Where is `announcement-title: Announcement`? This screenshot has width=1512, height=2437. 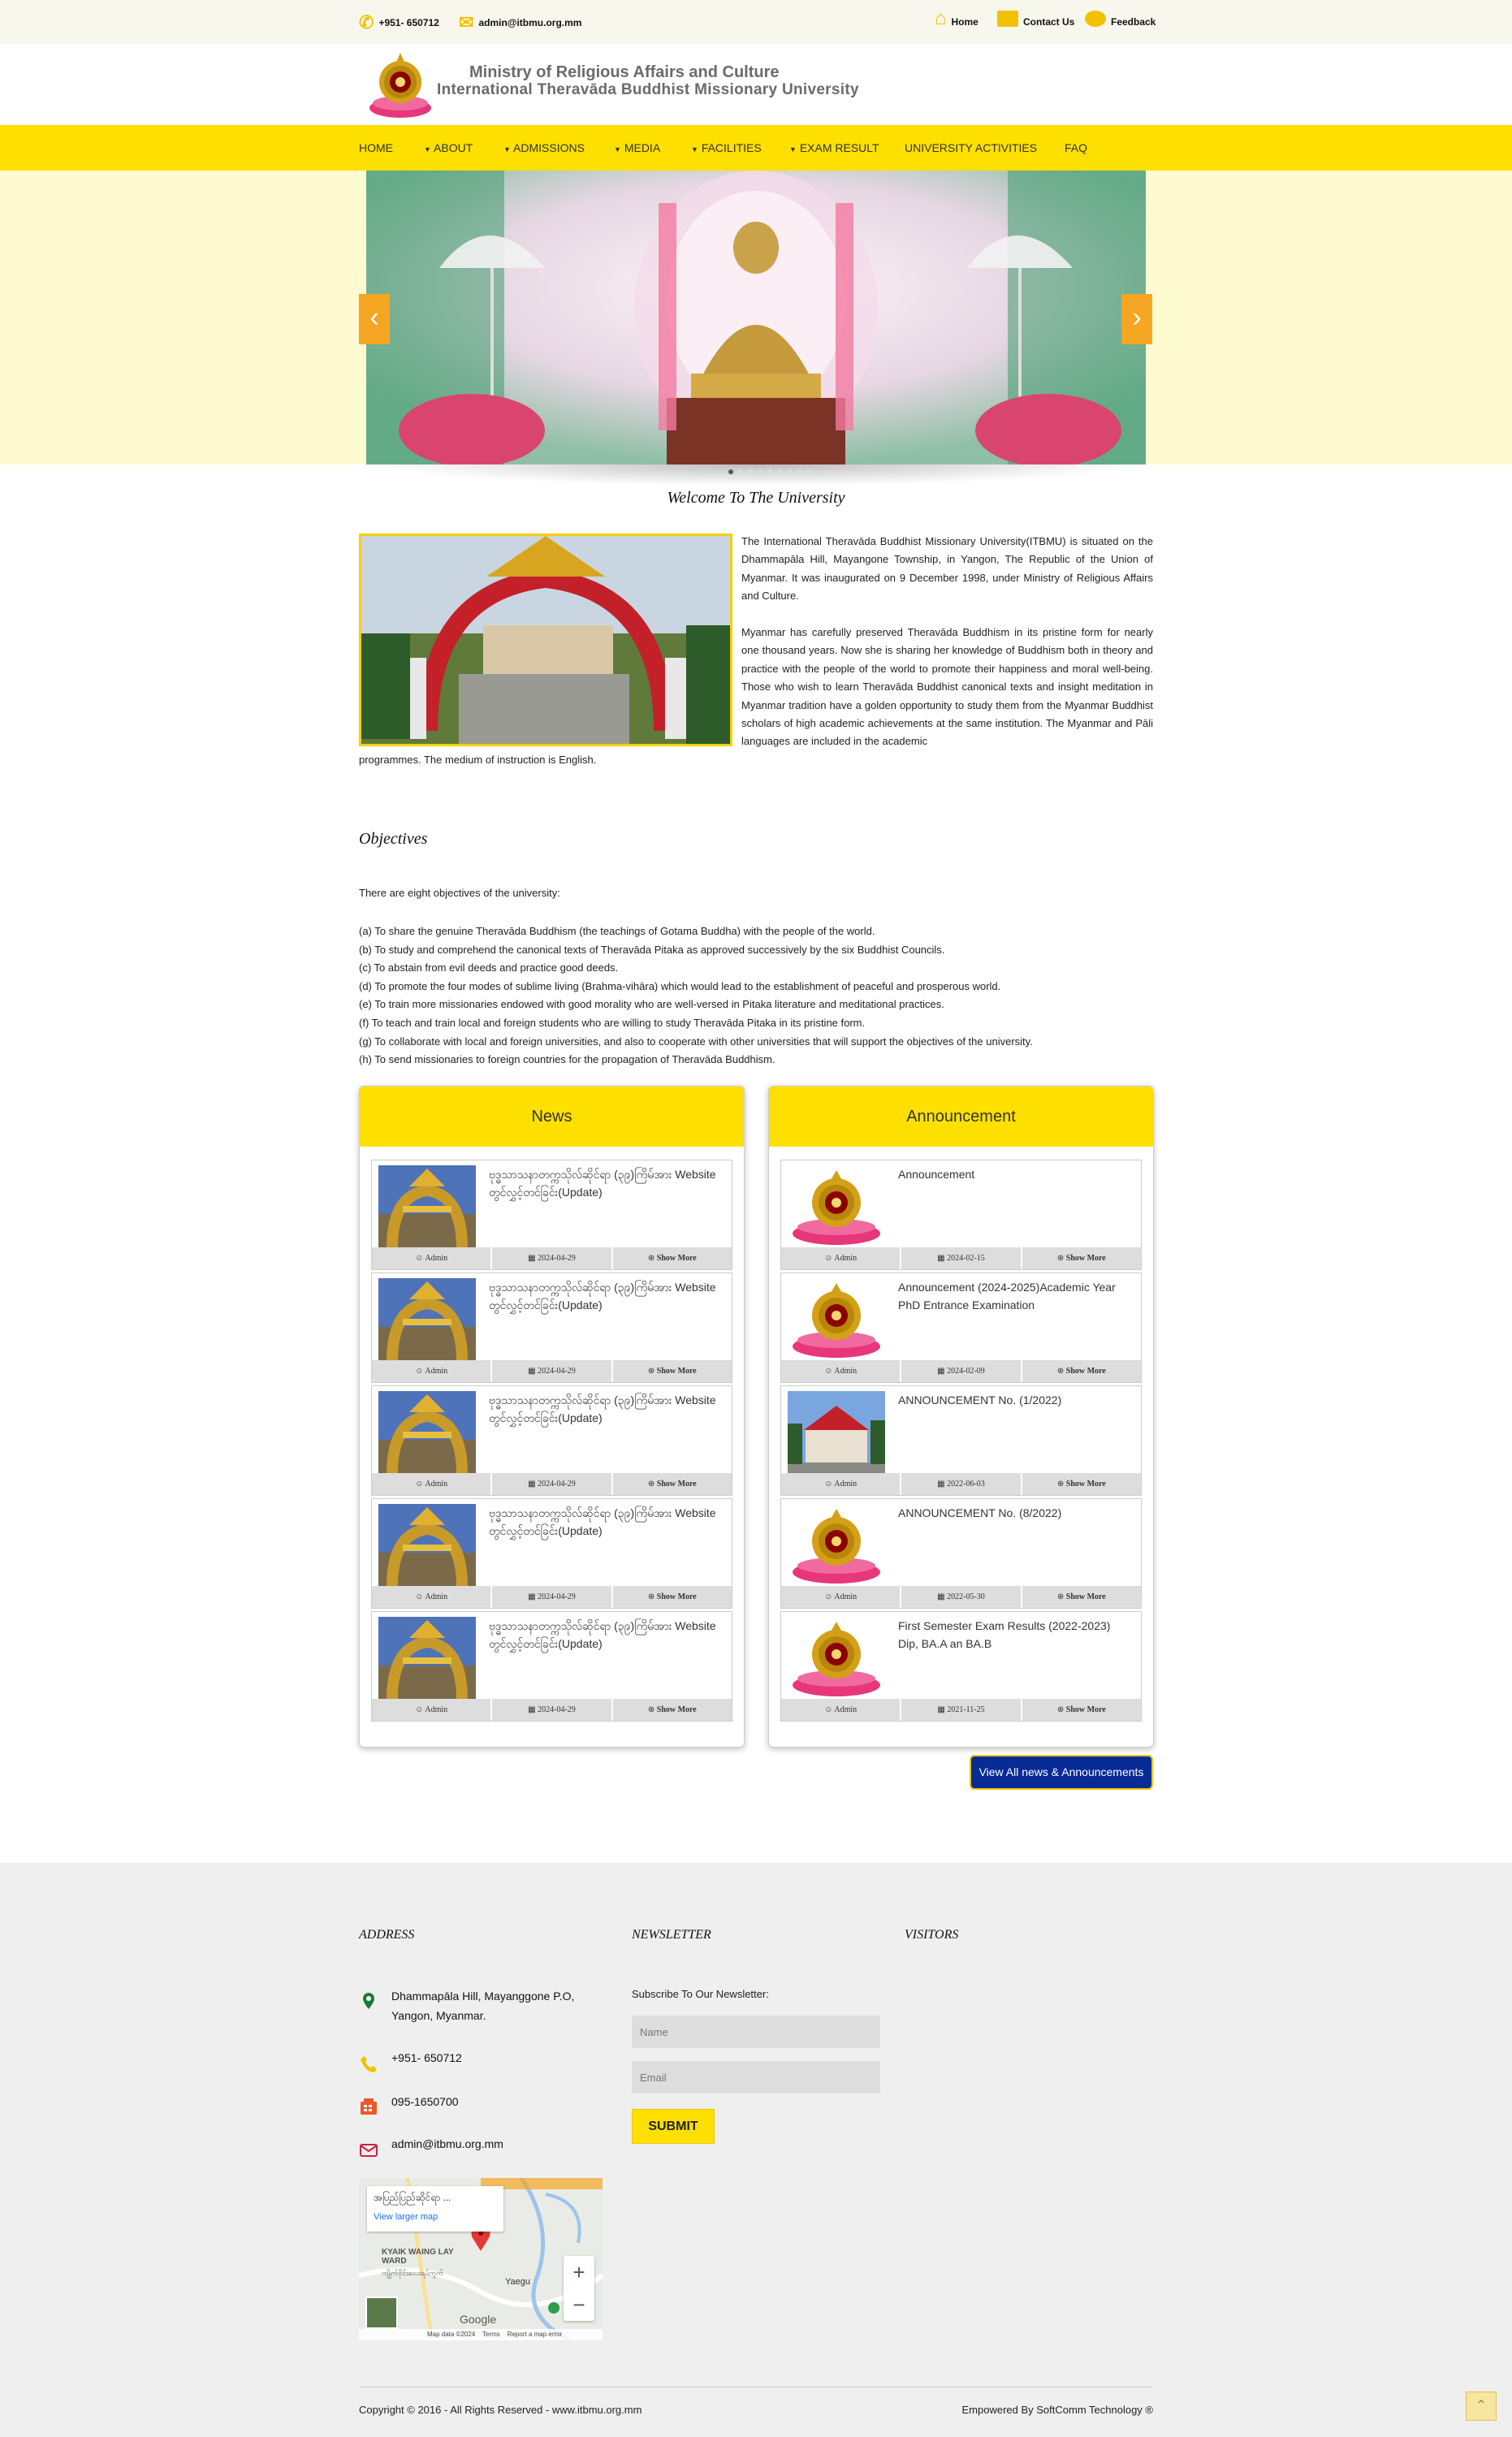 announcement-title: Announcement is located at coordinates (1016, 1174).